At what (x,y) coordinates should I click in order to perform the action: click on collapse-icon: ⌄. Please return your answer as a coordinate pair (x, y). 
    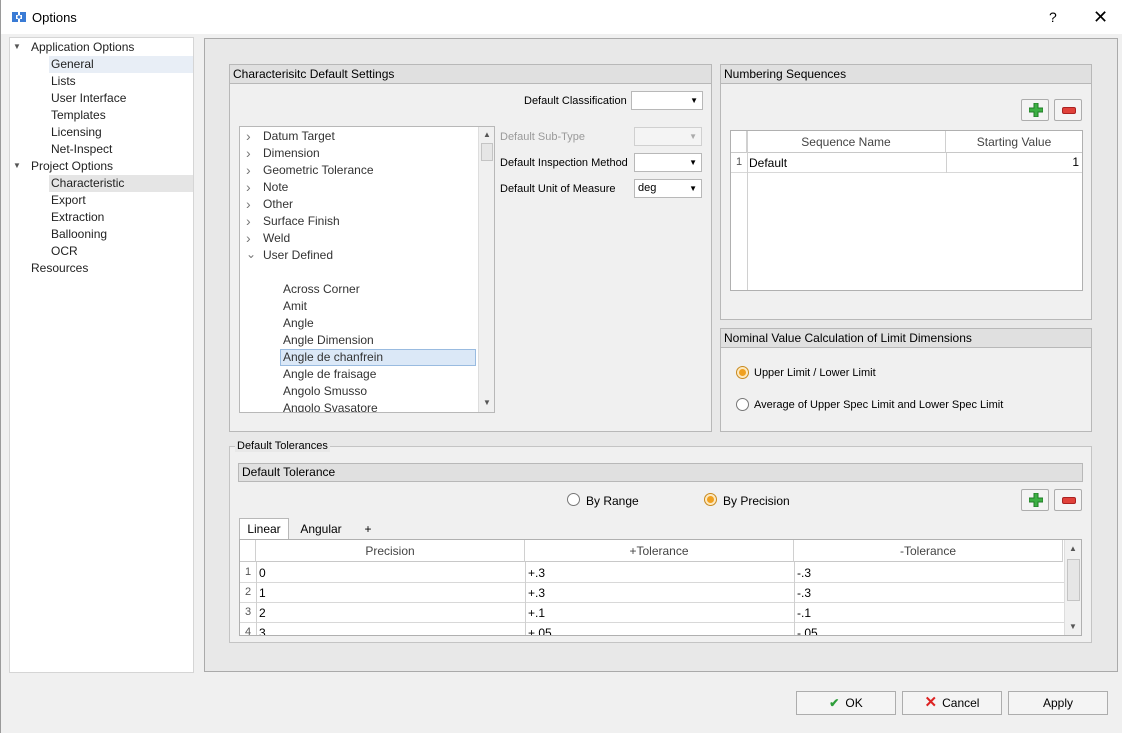
    Looking at the image, I should click on (251, 254).